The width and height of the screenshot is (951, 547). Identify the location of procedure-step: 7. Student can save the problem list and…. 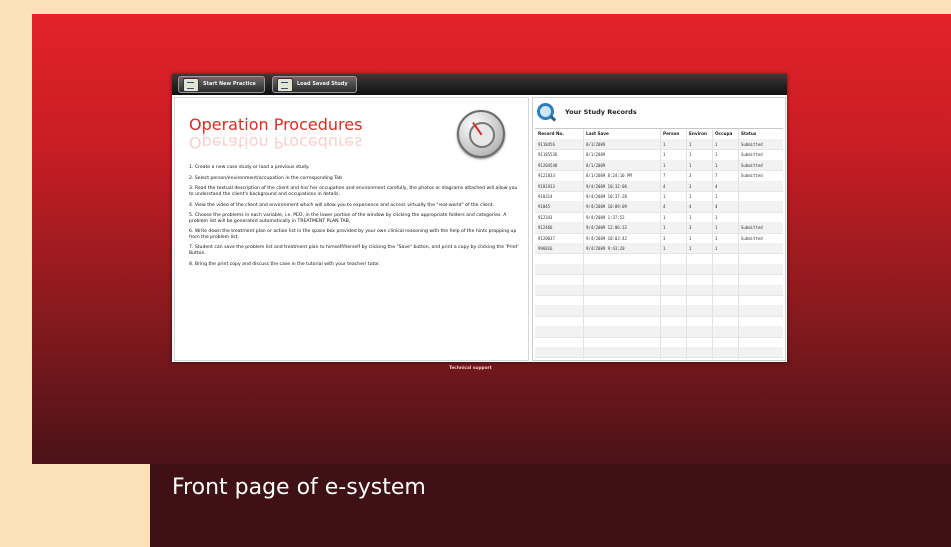
(354, 250).